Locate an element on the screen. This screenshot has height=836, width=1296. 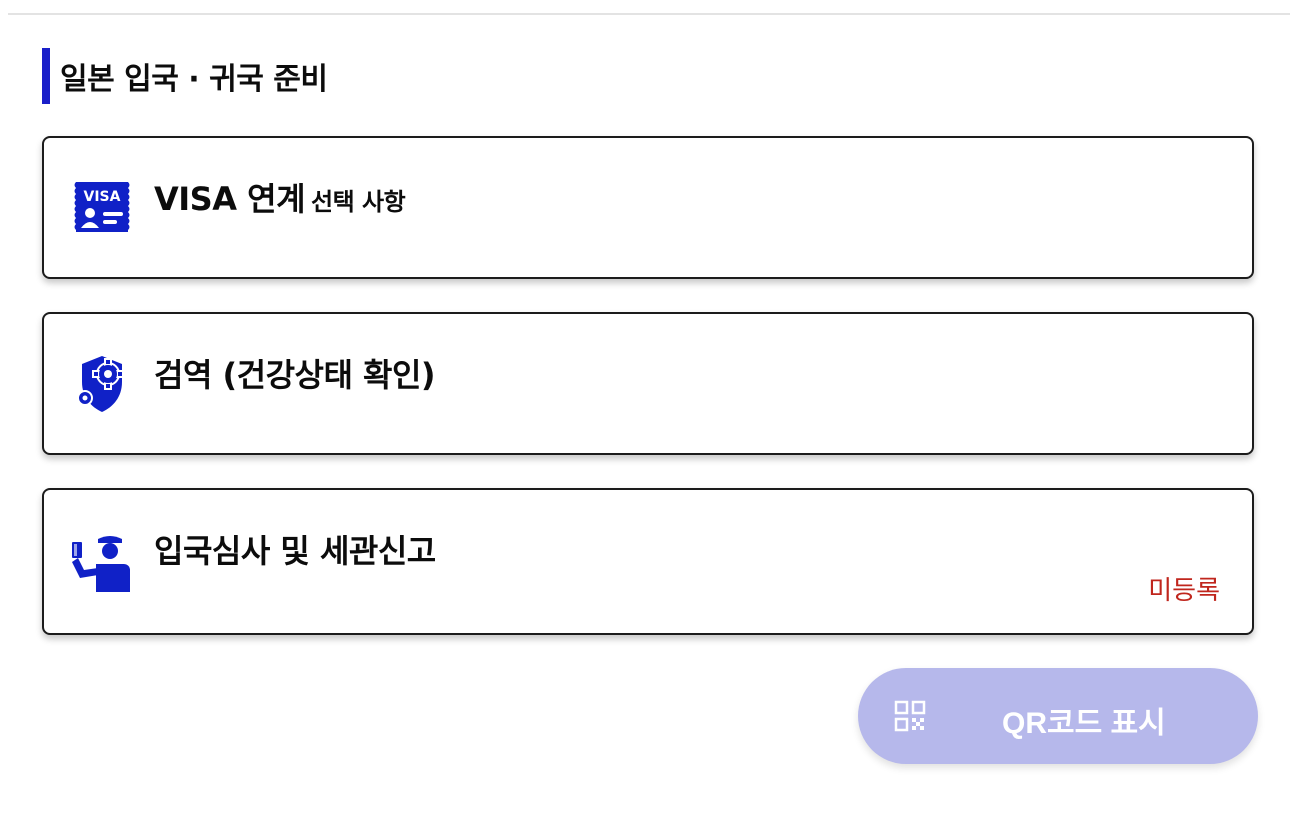
visa-card-optional-label: 선택 사항 is located at coordinates (358, 202).